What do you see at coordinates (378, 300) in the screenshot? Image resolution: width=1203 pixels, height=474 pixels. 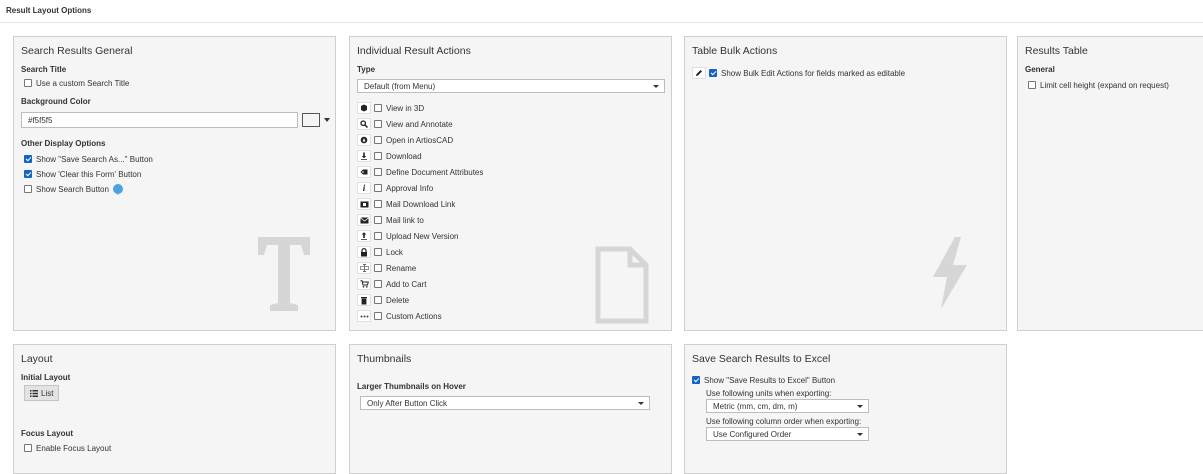 I see `delete-checkbox` at bounding box center [378, 300].